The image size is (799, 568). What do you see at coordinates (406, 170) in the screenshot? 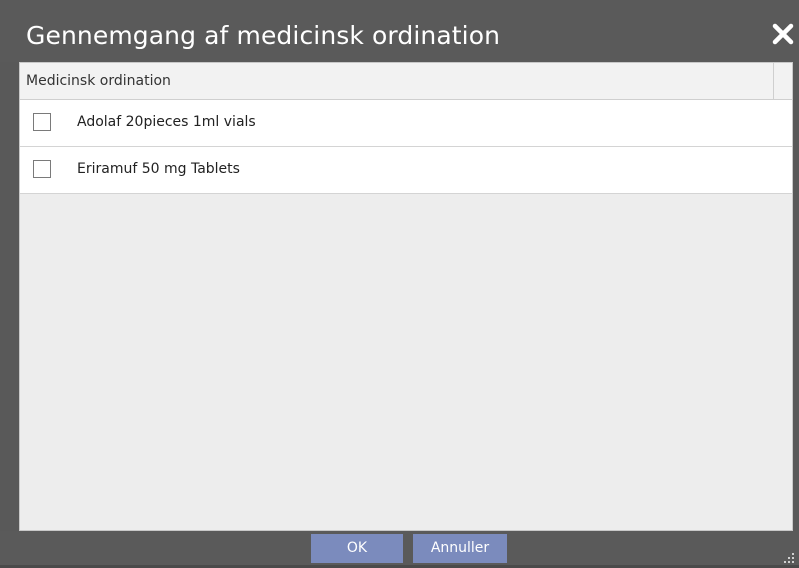
I see `list-item: Eriramuf 50 mg Tablets` at bounding box center [406, 170].